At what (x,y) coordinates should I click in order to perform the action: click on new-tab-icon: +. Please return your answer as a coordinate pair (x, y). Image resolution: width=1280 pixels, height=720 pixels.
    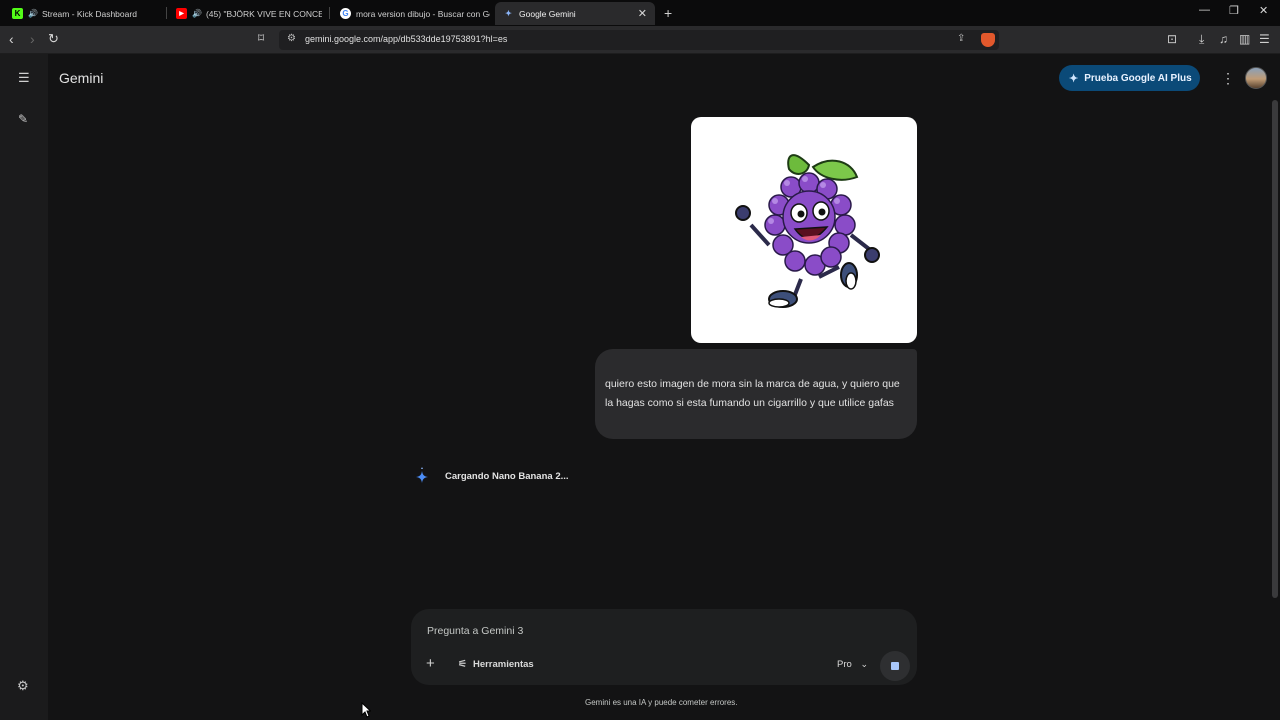
    Looking at the image, I should click on (668, 13).